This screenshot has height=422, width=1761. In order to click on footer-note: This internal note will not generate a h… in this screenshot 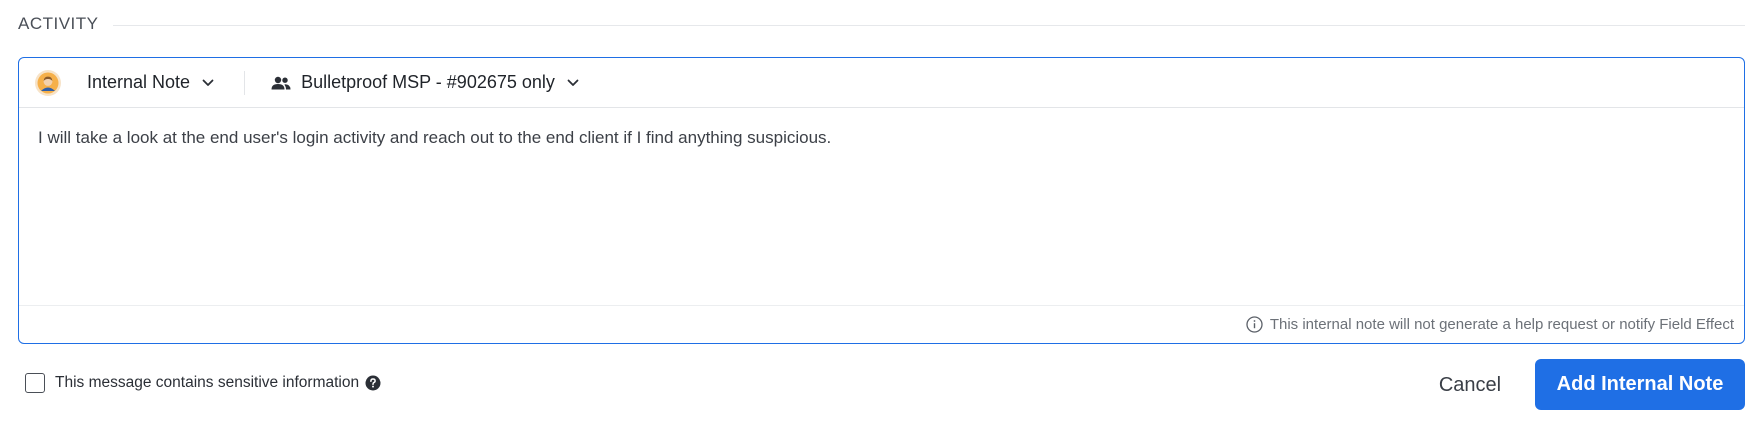, I will do `click(1501, 324)`.